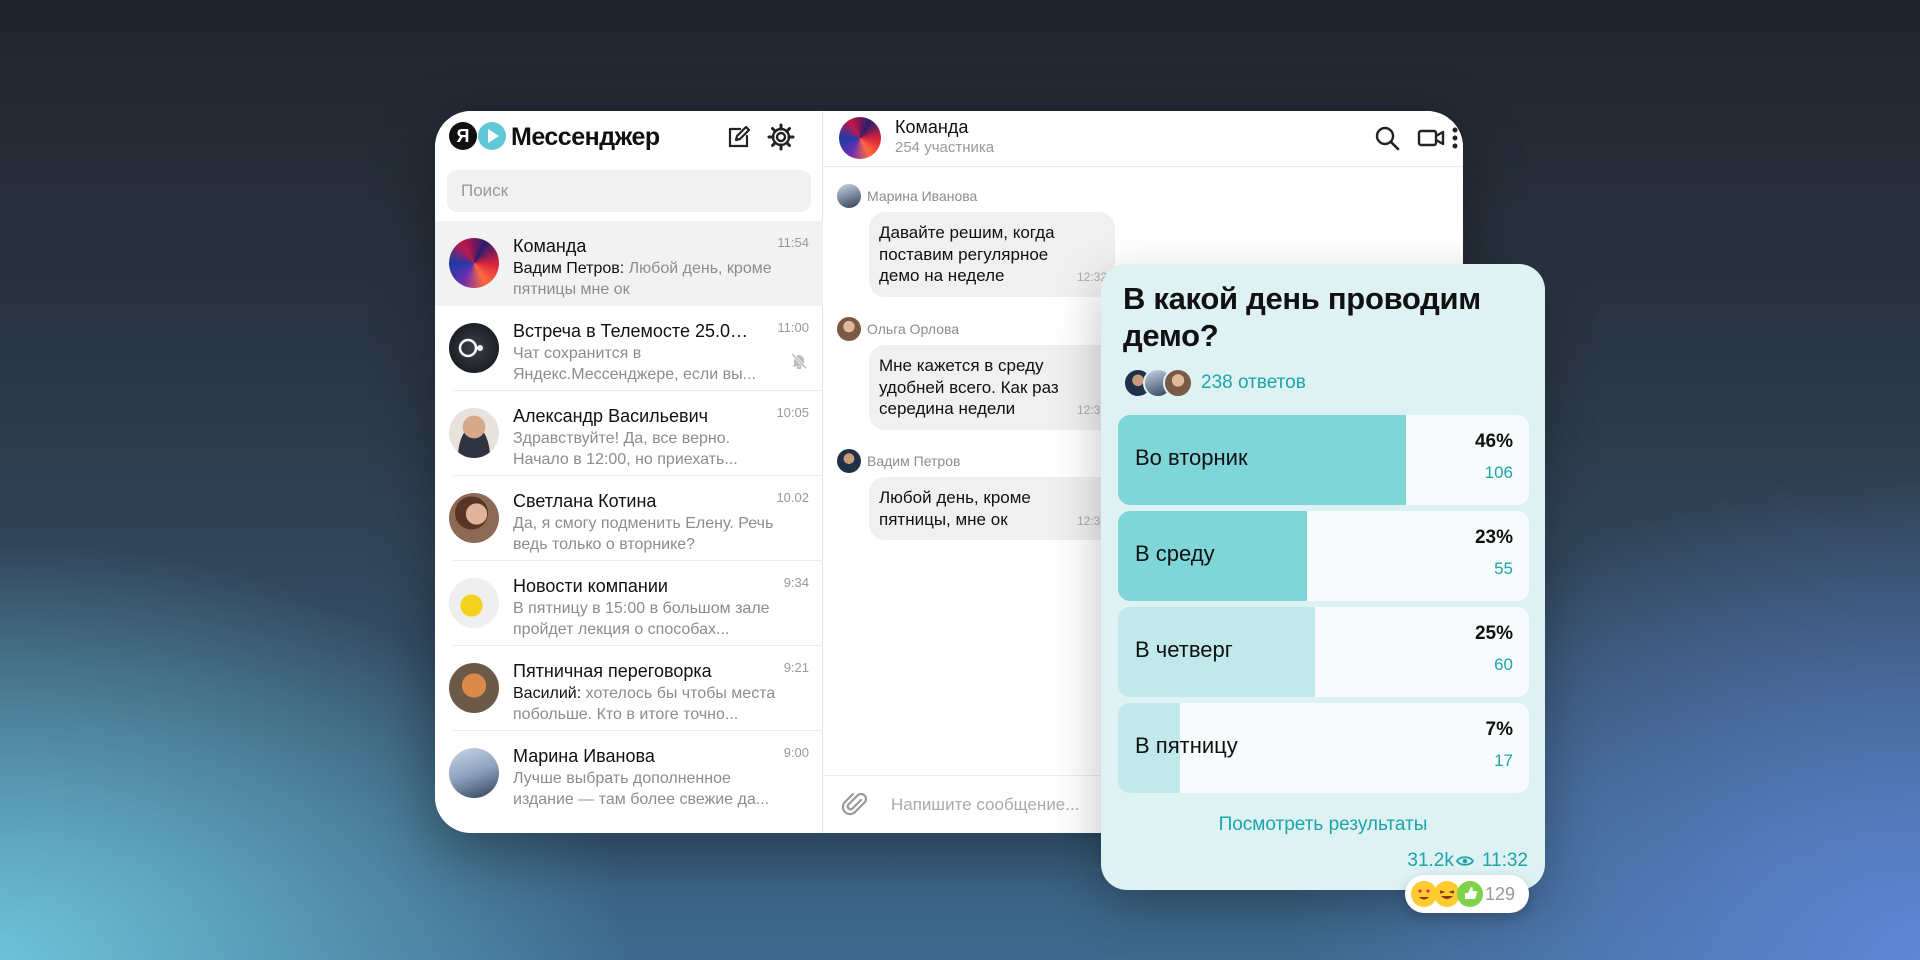 This screenshot has height=960, width=1920. Describe the element at coordinates (931, 127) in the screenshot. I see `conversation-title: Команда` at that location.